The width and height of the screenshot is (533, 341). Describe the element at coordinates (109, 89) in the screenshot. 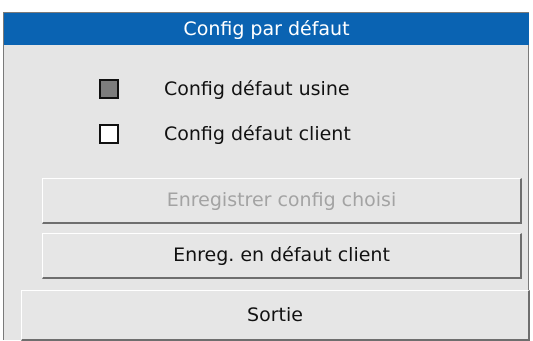

I see `factory-default-checkbox` at that location.